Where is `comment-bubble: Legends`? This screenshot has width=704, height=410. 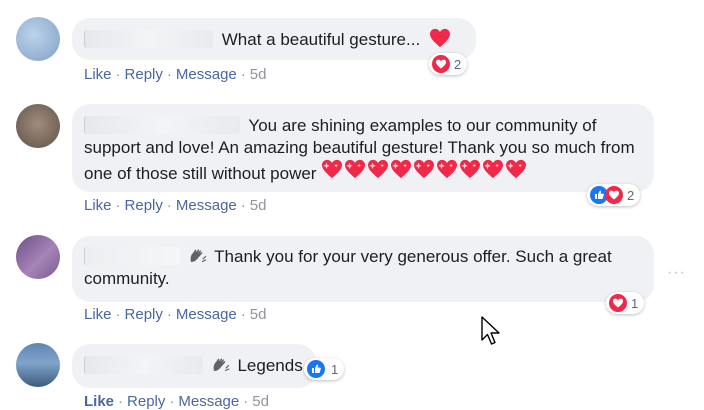 comment-bubble: Legends is located at coordinates (194, 366).